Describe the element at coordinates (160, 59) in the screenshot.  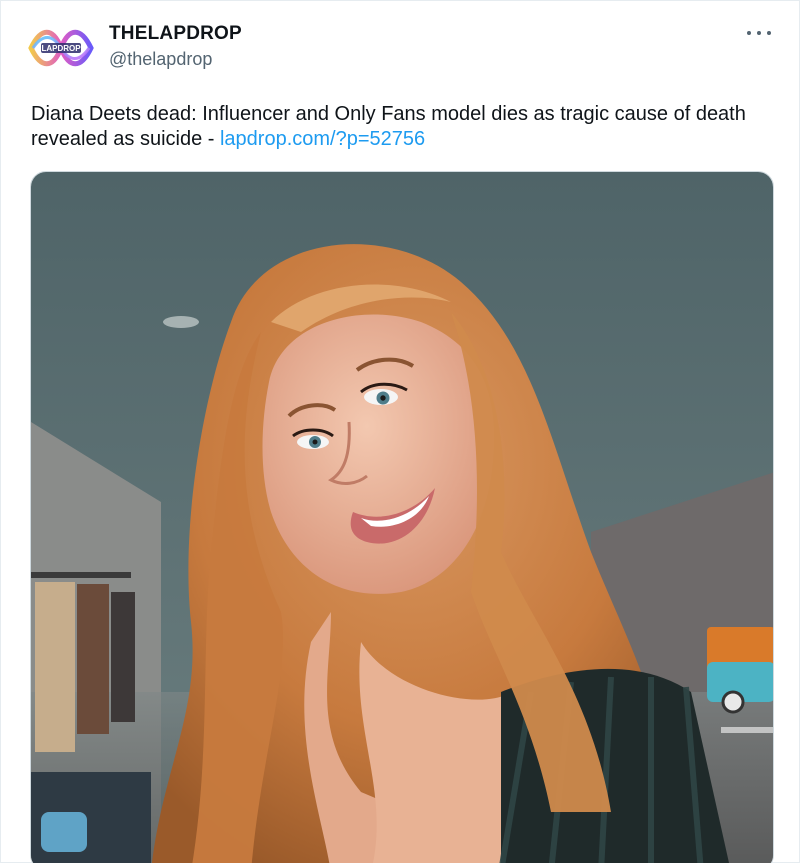
I see `author-handle: @thelapdrop` at that location.